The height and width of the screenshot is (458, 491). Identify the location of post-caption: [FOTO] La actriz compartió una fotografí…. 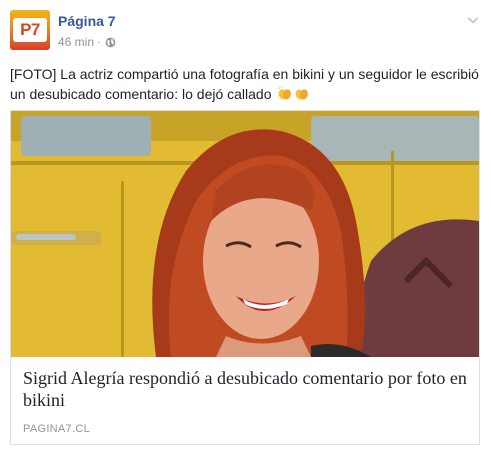
(245, 84).